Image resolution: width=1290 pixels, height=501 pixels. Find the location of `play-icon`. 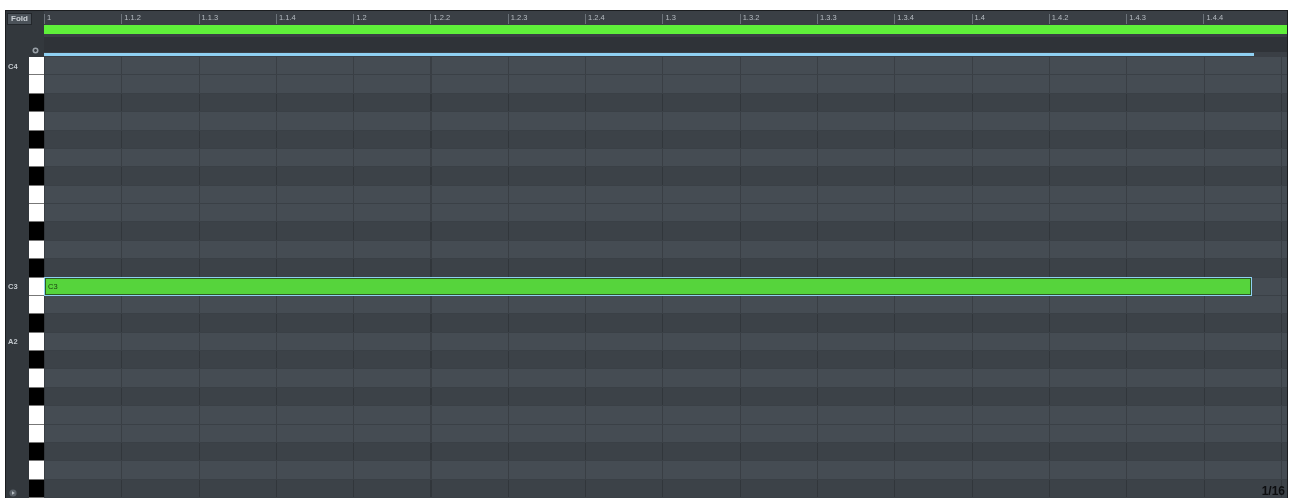

play-icon is located at coordinates (13, 493).